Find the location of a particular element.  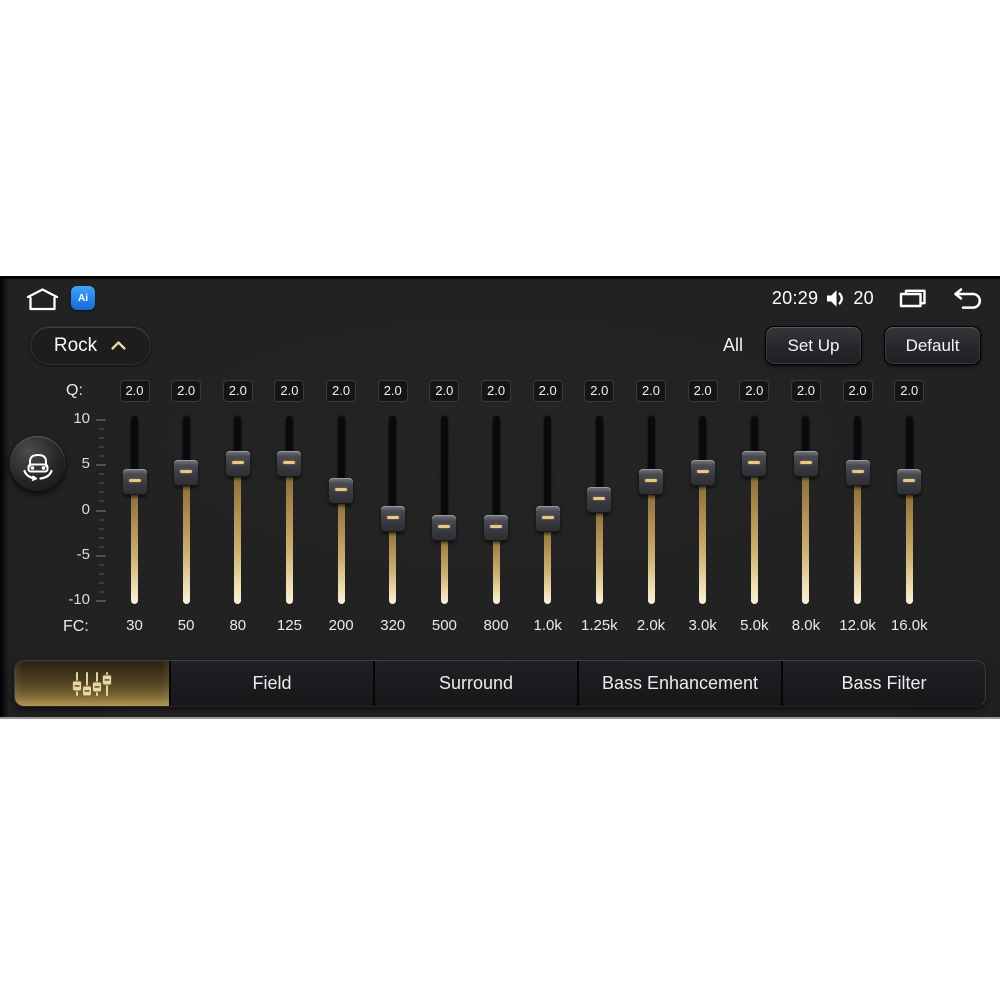

tab-label: Surround is located at coordinates (476, 683).